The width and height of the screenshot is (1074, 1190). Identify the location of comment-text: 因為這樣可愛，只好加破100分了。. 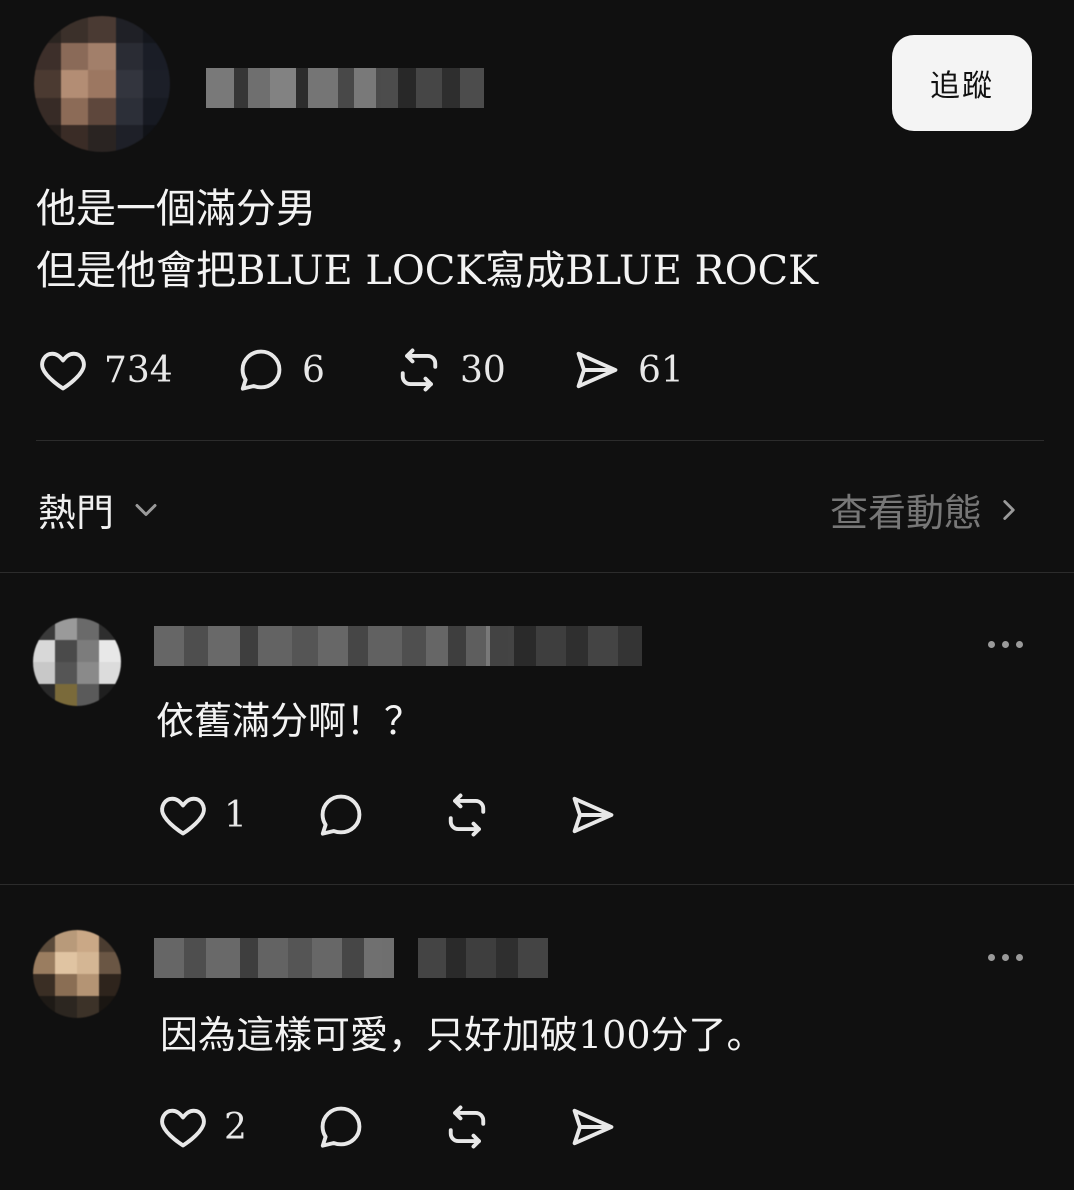
(462, 1035).